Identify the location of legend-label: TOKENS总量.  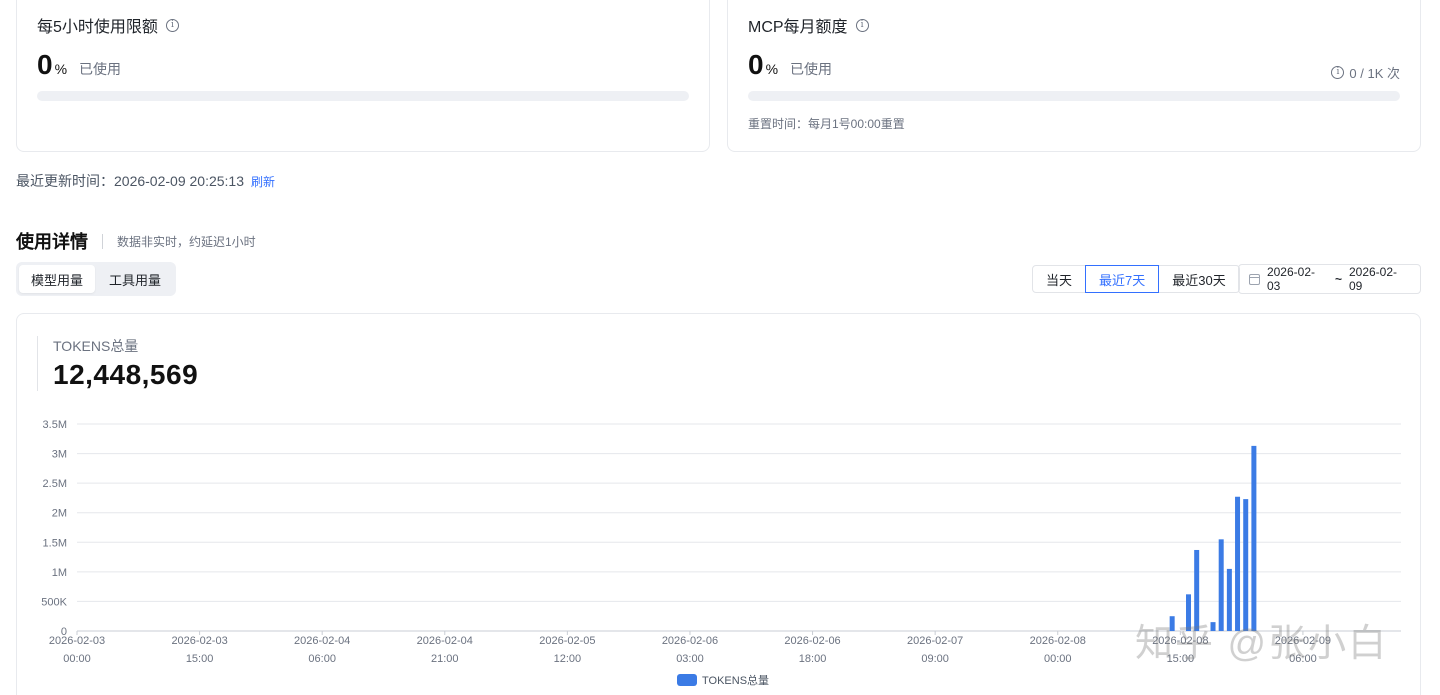
(735, 680).